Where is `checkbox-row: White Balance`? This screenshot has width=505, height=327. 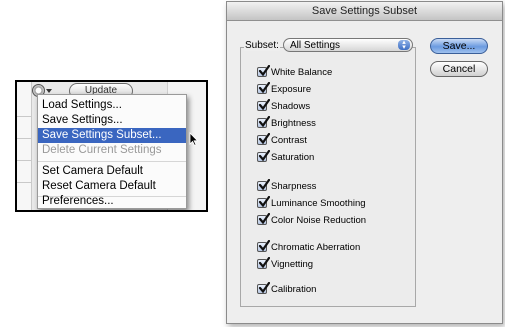 checkbox-row: White Balance is located at coordinates (294, 72).